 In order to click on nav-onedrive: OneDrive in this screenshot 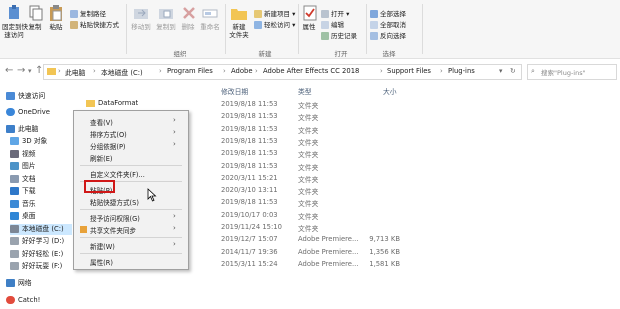, I will do `click(28, 112)`.